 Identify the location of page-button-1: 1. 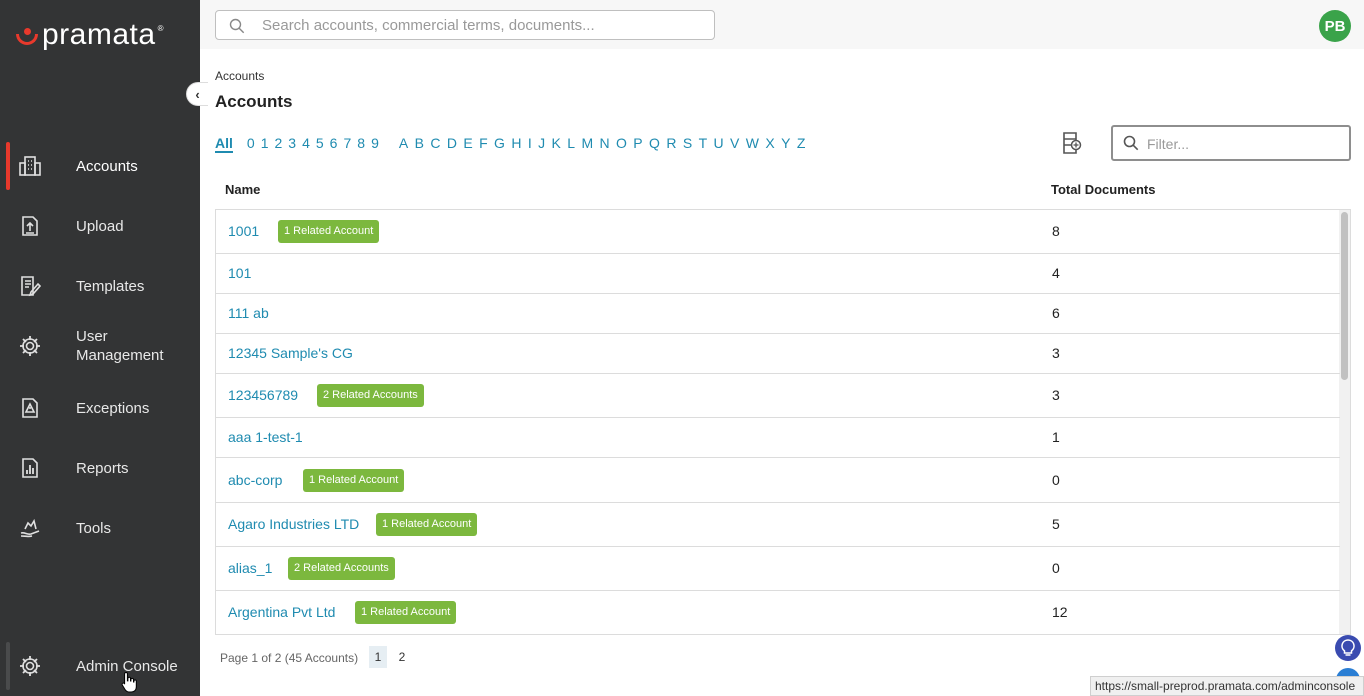
(378, 657).